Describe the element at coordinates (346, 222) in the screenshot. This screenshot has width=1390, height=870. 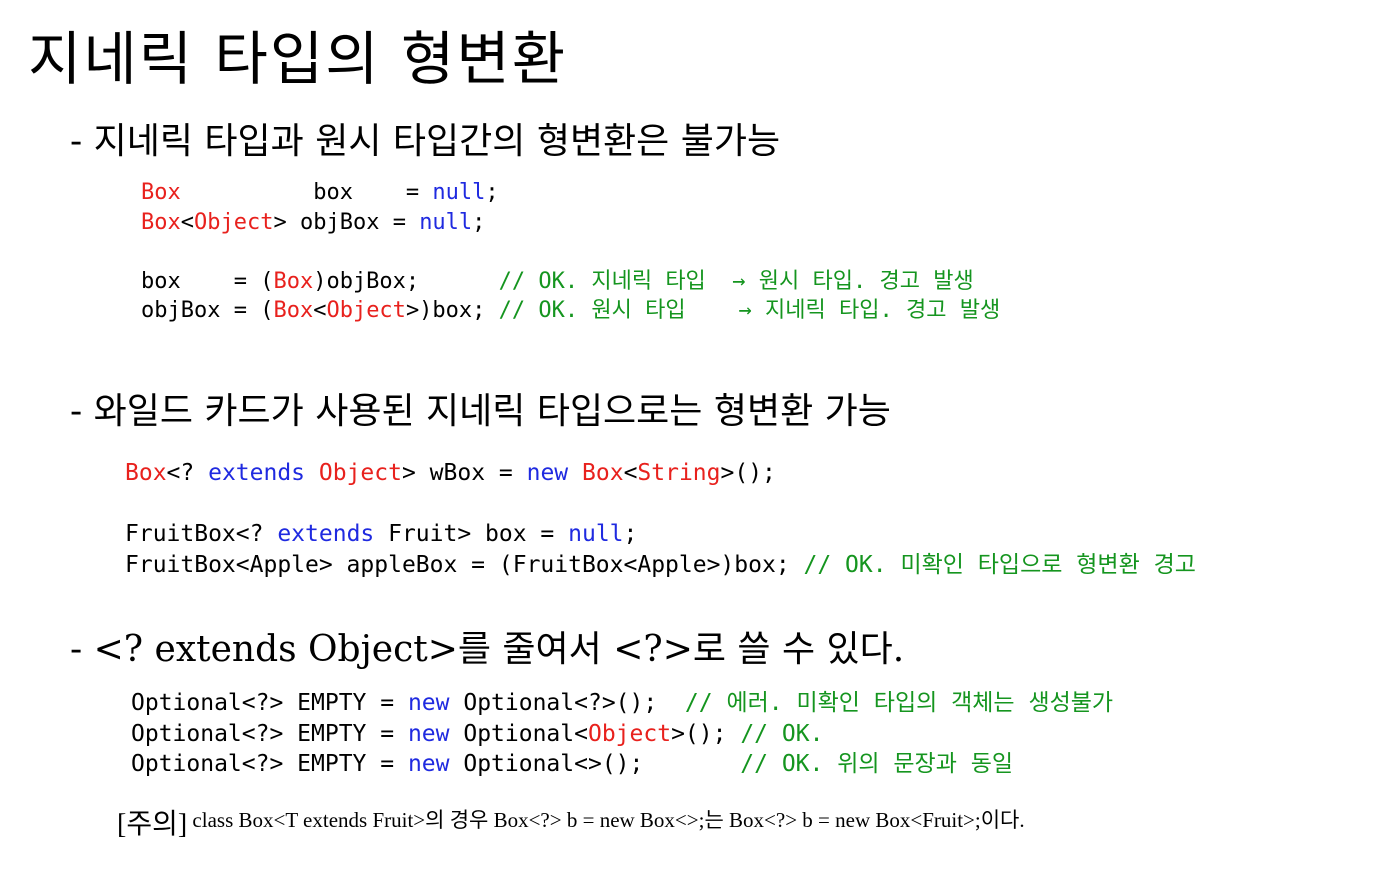
I see `code-token: > objBox =` at that location.